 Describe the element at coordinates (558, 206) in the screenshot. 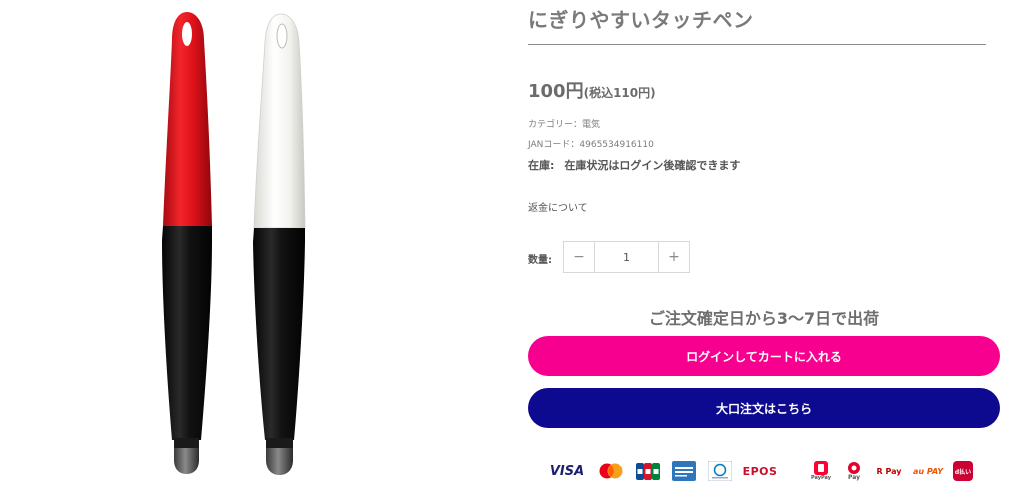

I see `refund-link: 返金について` at that location.